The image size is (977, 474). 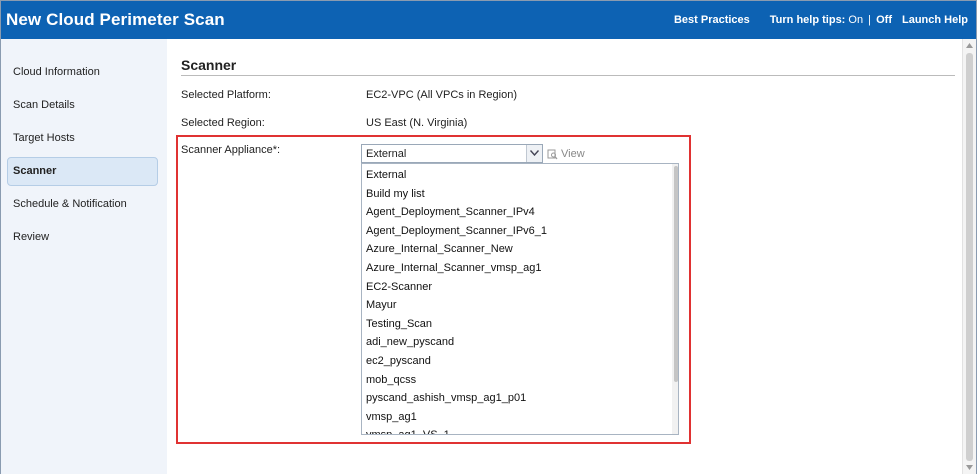 What do you see at coordinates (884, 20) in the screenshot?
I see `help-tips-off: Off` at bounding box center [884, 20].